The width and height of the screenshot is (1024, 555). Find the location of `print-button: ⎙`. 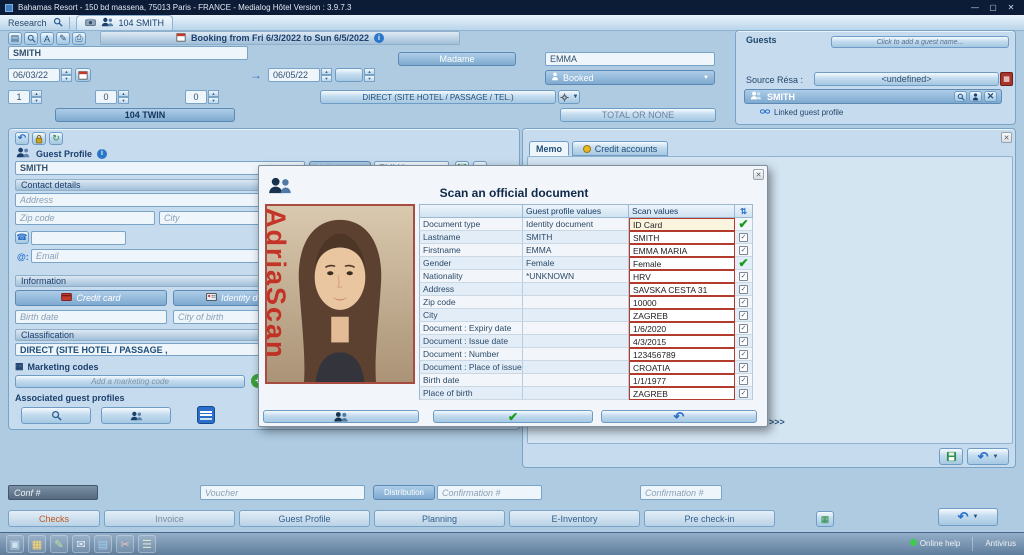

print-button: ⎙ is located at coordinates (79, 38).